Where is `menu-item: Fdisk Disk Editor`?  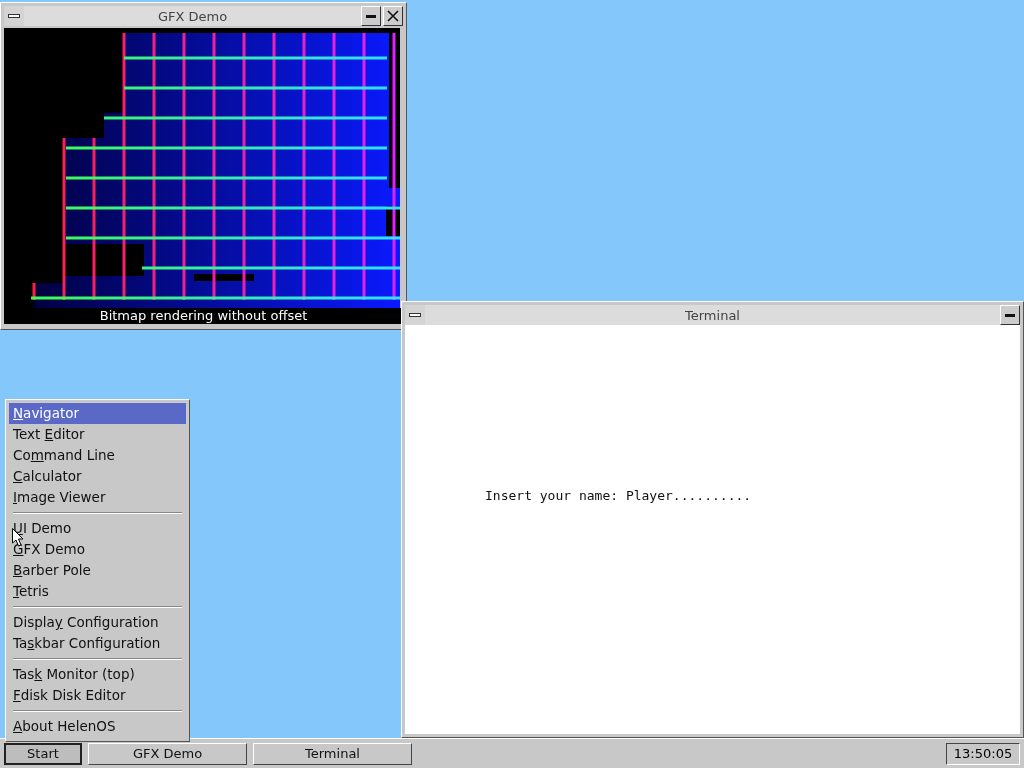
menu-item: Fdisk Disk Editor is located at coordinates (97, 695).